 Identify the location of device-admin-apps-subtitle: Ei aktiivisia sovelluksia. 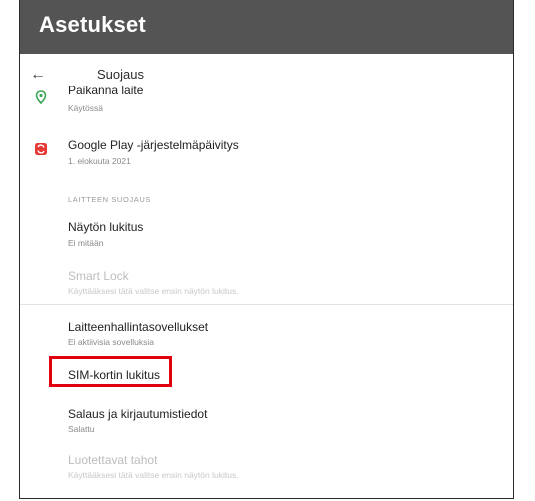
(111, 342).